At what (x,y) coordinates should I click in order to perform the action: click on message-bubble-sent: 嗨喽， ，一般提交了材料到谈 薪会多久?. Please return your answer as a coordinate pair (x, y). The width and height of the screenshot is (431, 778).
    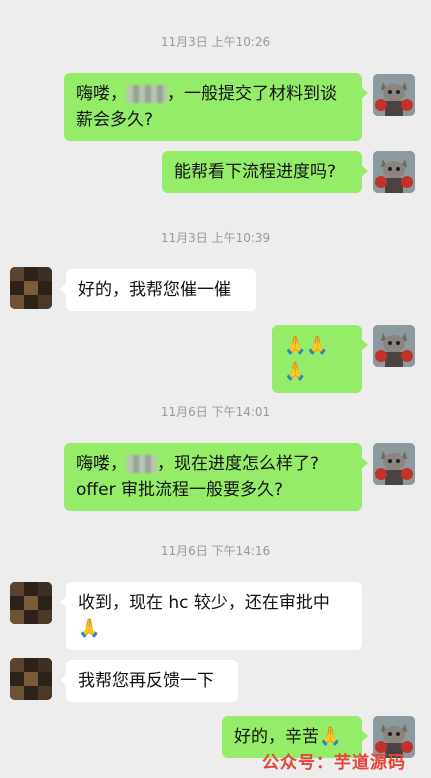
    Looking at the image, I should click on (216, 107).